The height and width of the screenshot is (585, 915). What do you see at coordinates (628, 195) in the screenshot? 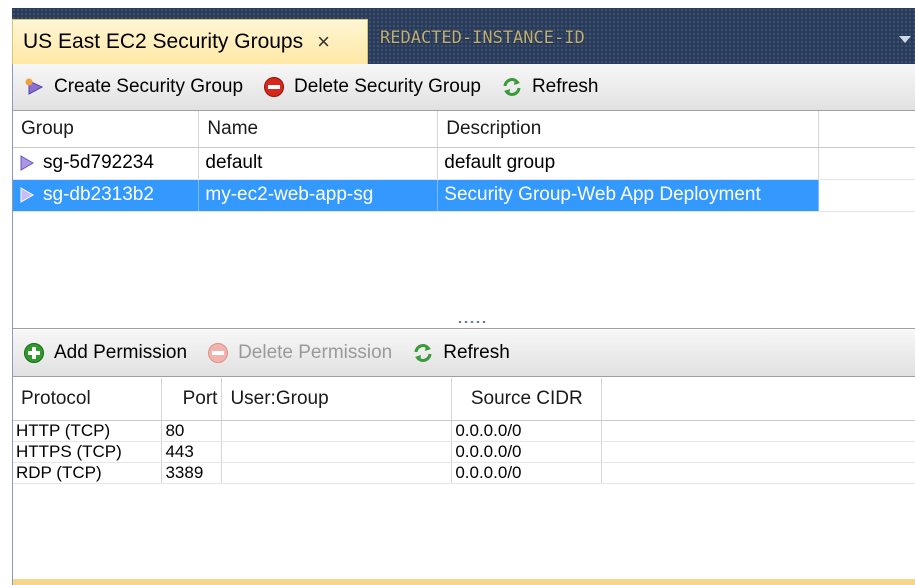
I see `description-cell: Security Group-Web App Deployment` at bounding box center [628, 195].